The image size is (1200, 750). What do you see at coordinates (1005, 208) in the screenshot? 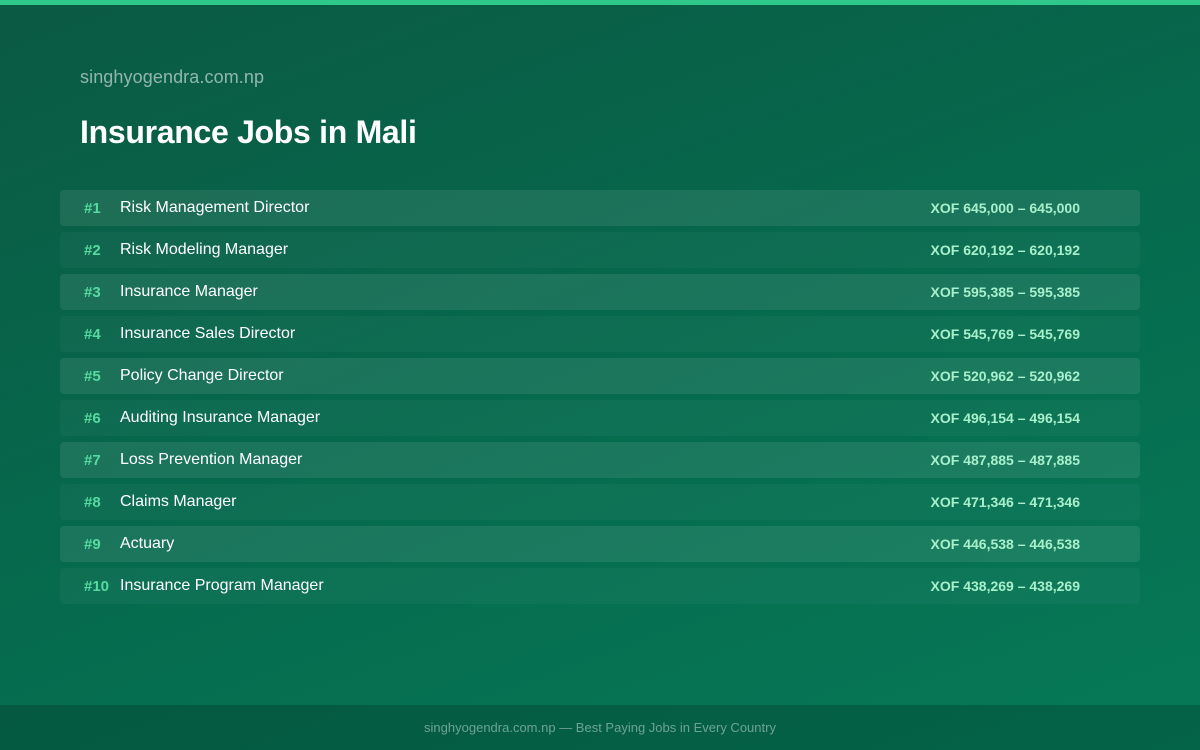
I see `job-salary: XOF 645,000 – 645,000` at bounding box center [1005, 208].